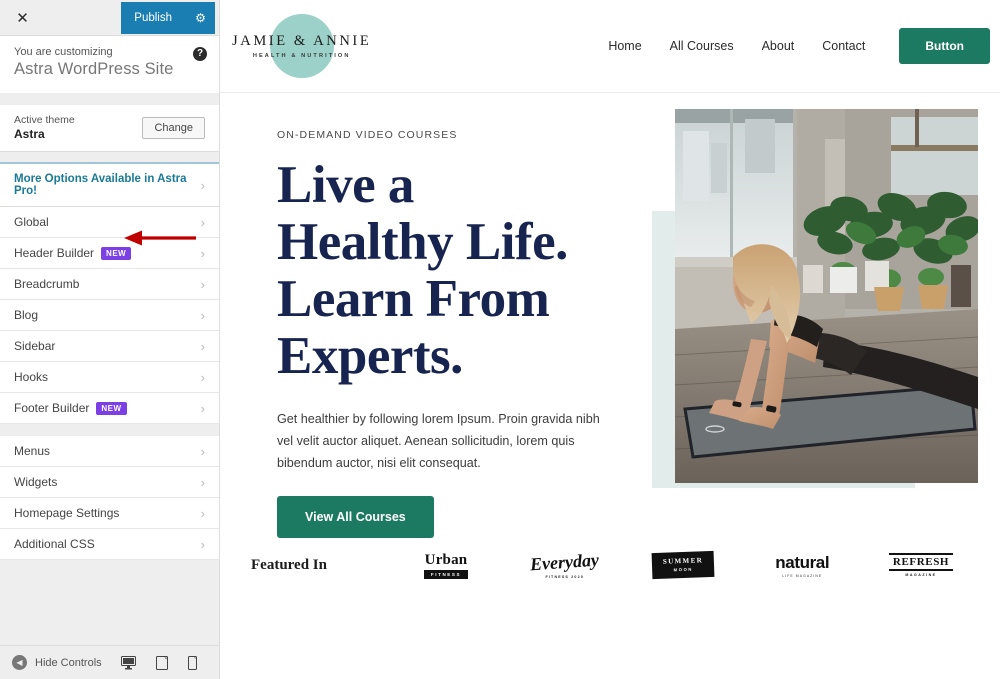 The image size is (1000, 679). Describe the element at coordinates (19, 662) in the screenshot. I see `collapse-icon: ◀` at that location.